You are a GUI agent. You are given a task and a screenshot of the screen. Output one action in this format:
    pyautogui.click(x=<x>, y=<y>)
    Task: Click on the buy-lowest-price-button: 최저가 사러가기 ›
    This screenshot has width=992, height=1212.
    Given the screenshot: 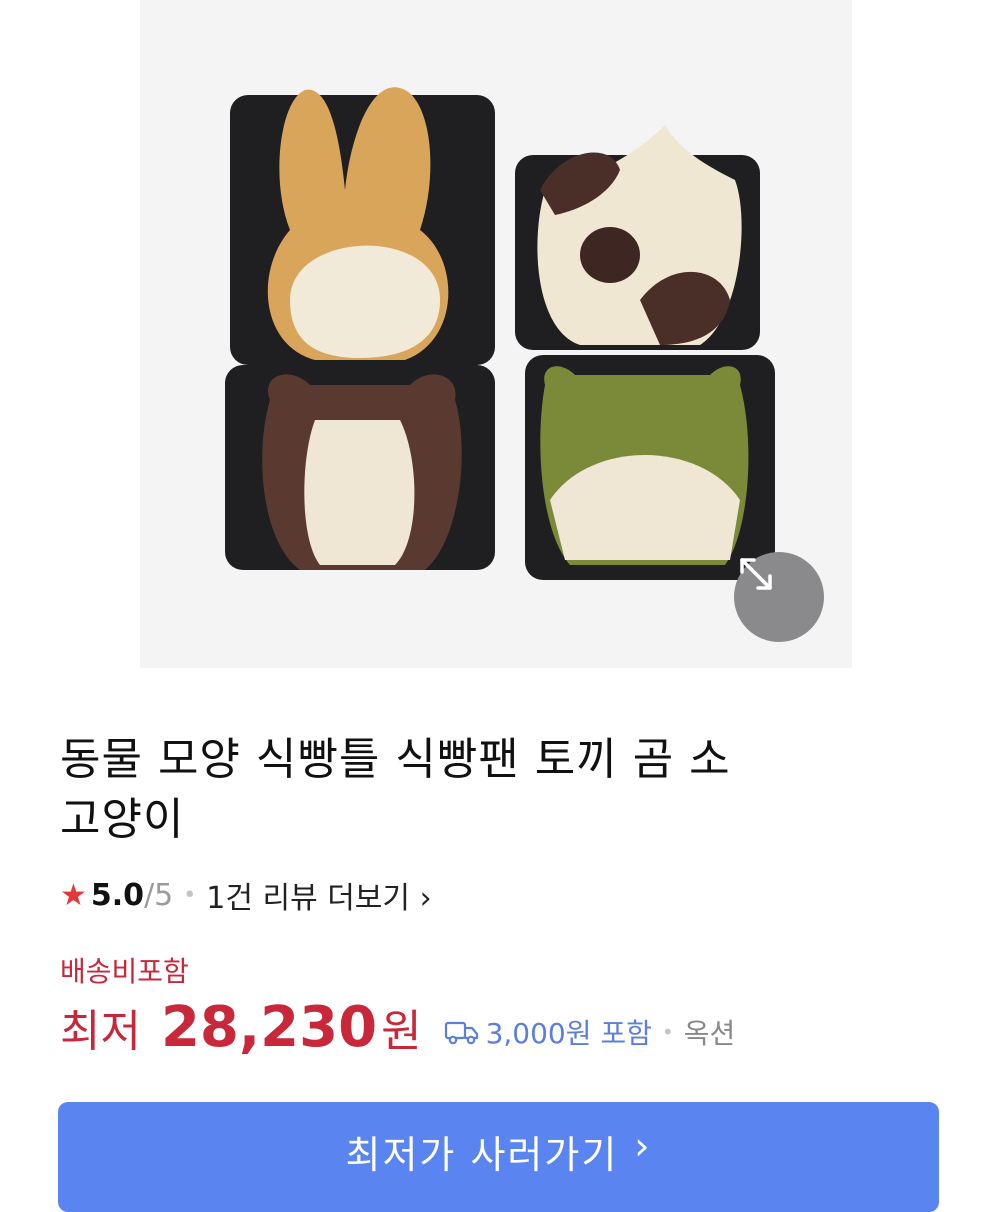 What is the action you would take?
    pyautogui.click(x=498, y=1157)
    